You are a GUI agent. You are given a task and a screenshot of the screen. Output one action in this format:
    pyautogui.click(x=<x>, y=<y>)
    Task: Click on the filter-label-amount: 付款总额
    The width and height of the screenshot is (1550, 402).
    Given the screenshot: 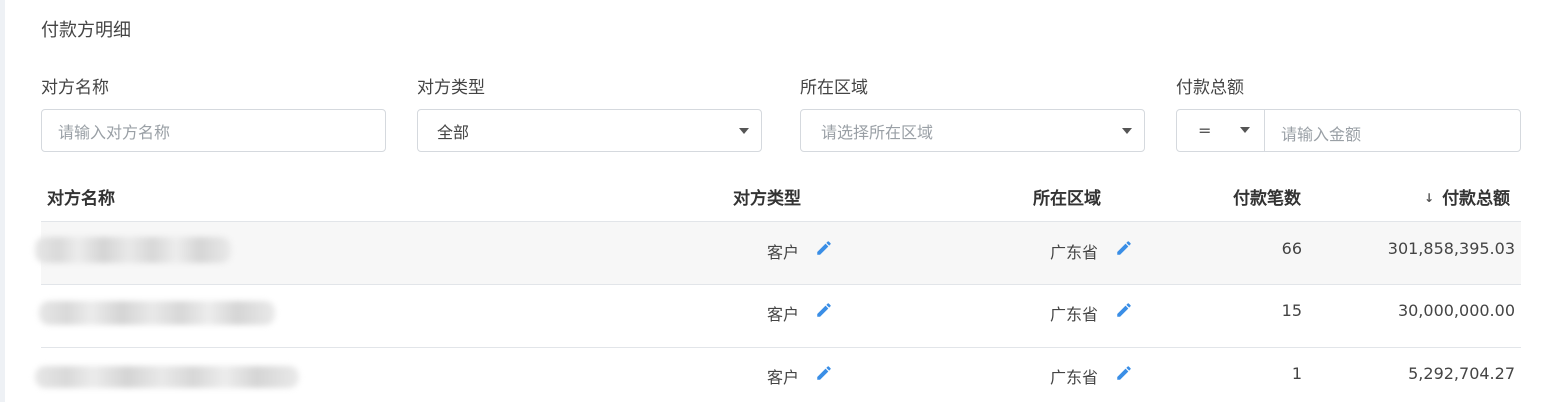 What is the action you would take?
    pyautogui.click(x=1210, y=88)
    